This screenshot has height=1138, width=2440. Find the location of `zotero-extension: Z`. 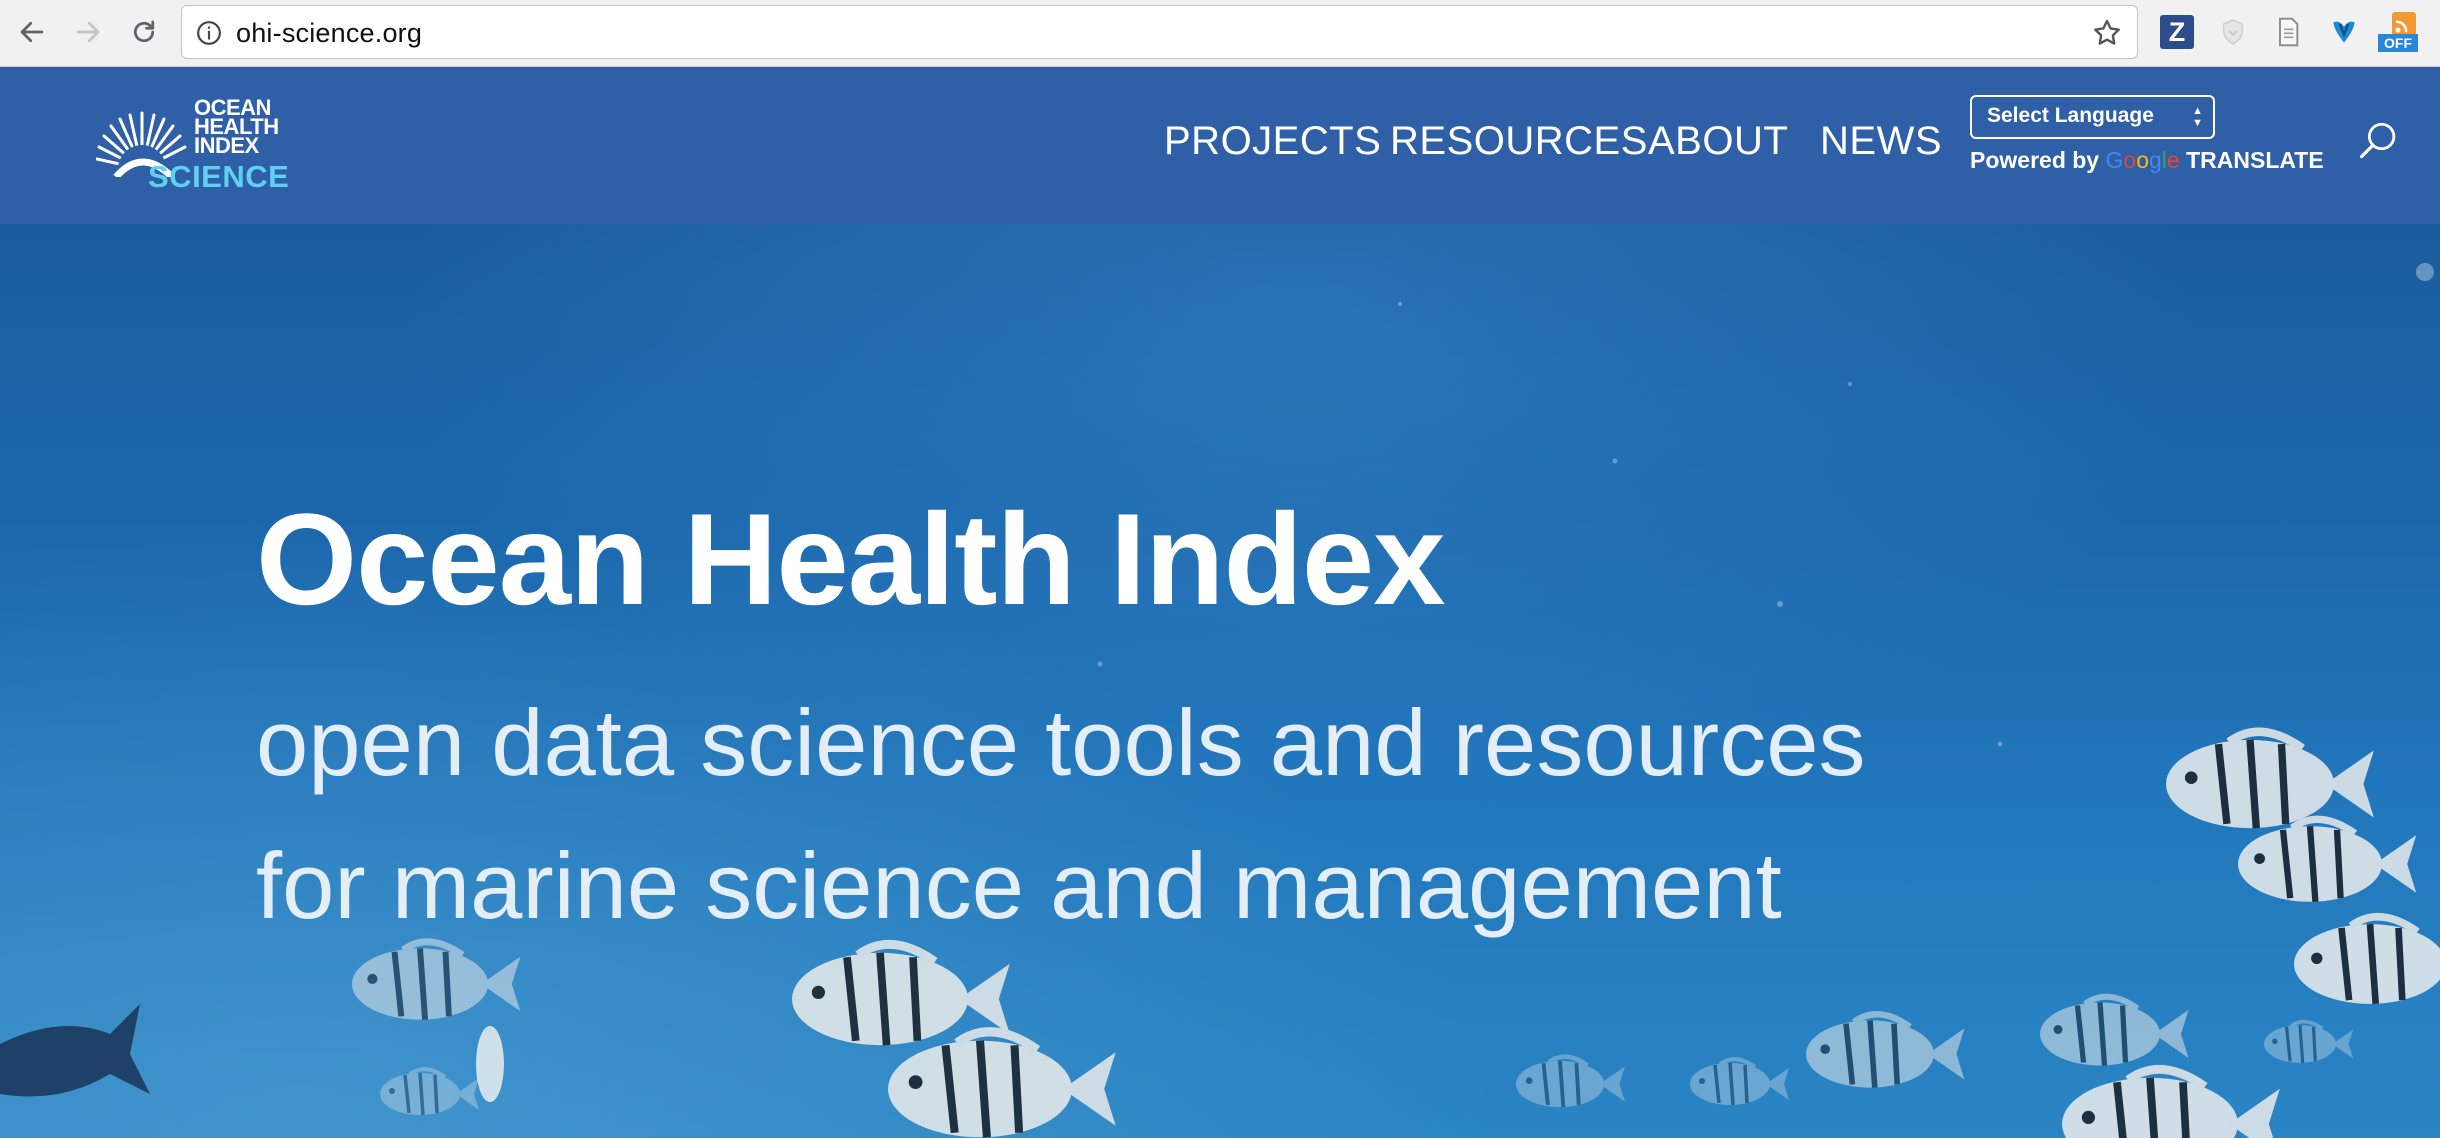

zotero-extension: Z is located at coordinates (2177, 32).